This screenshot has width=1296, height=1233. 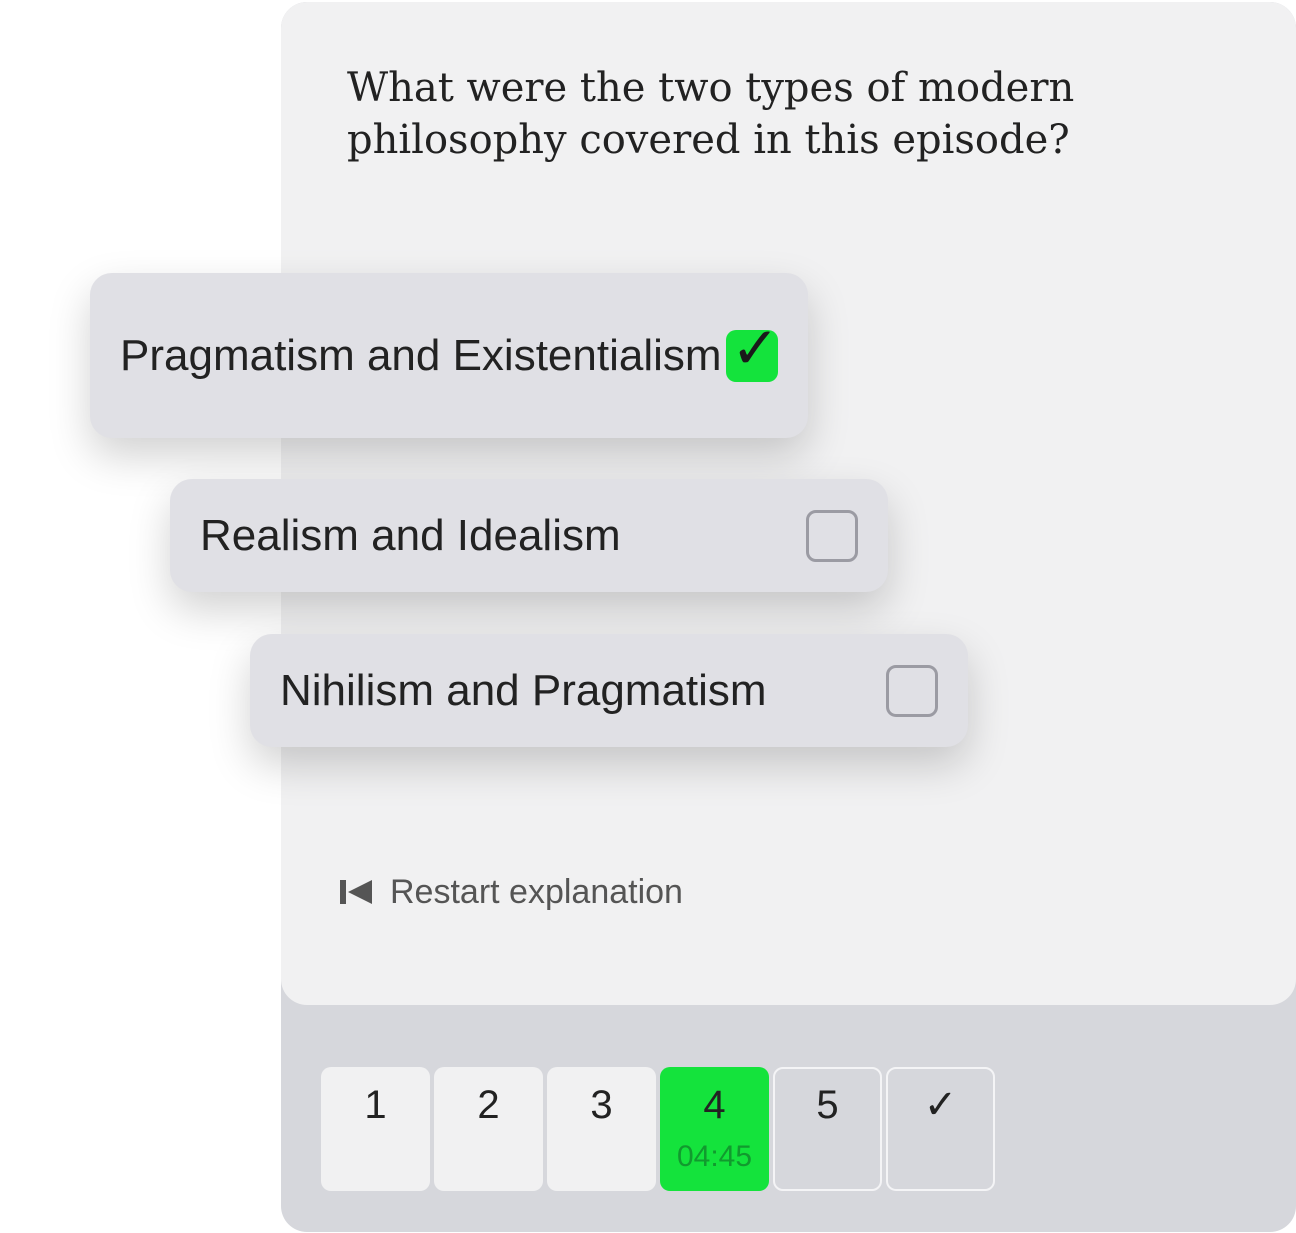 What do you see at coordinates (536, 892) in the screenshot?
I see `restart-label: Restart explanation` at bounding box center [536, 892].